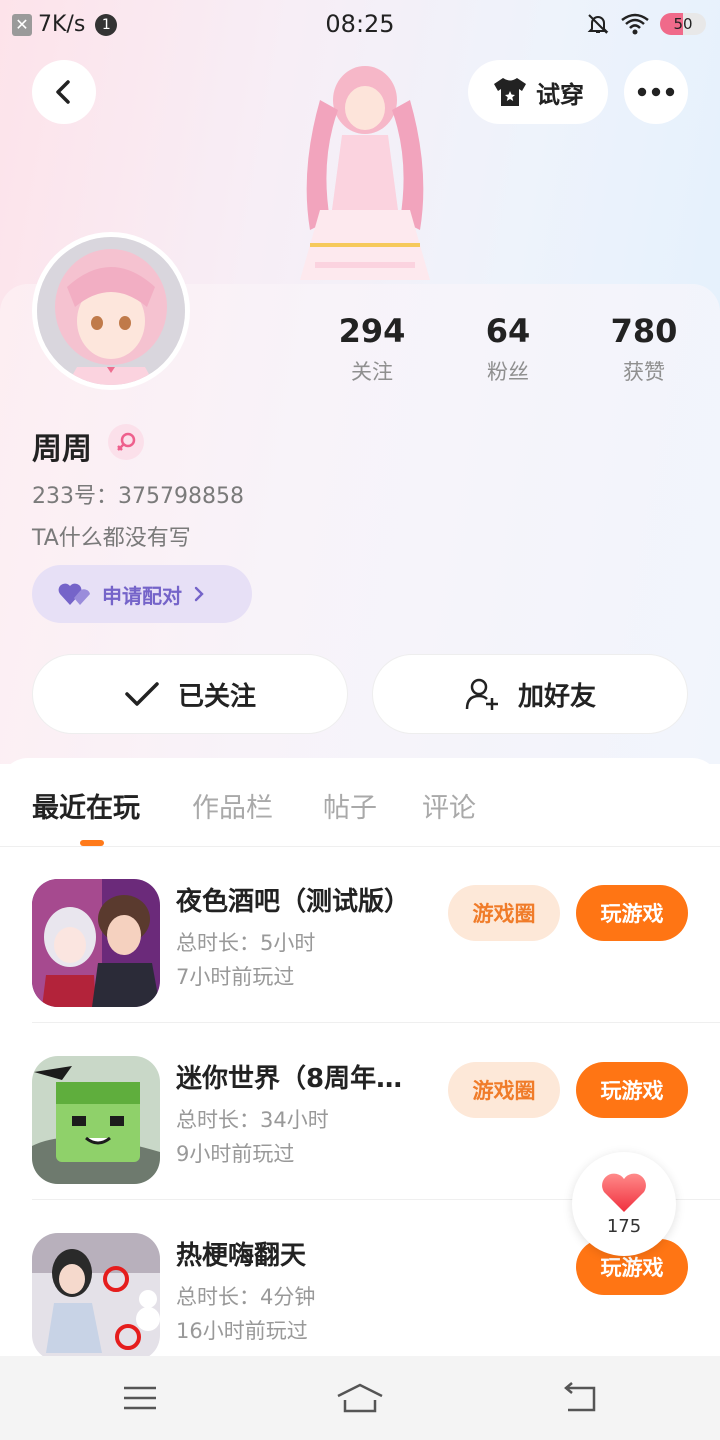 The image size is (720, 1440). Describe the element at coordinates (96, 1120) in the screenshot. I see `game-icon-mini-world` at that location.